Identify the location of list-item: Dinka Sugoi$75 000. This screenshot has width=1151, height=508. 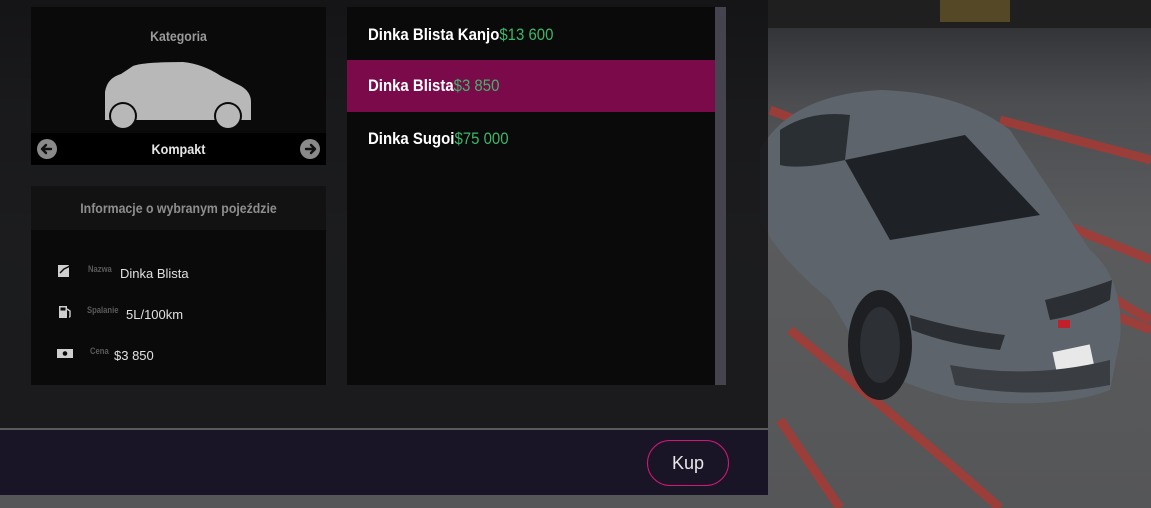
(531, 139).